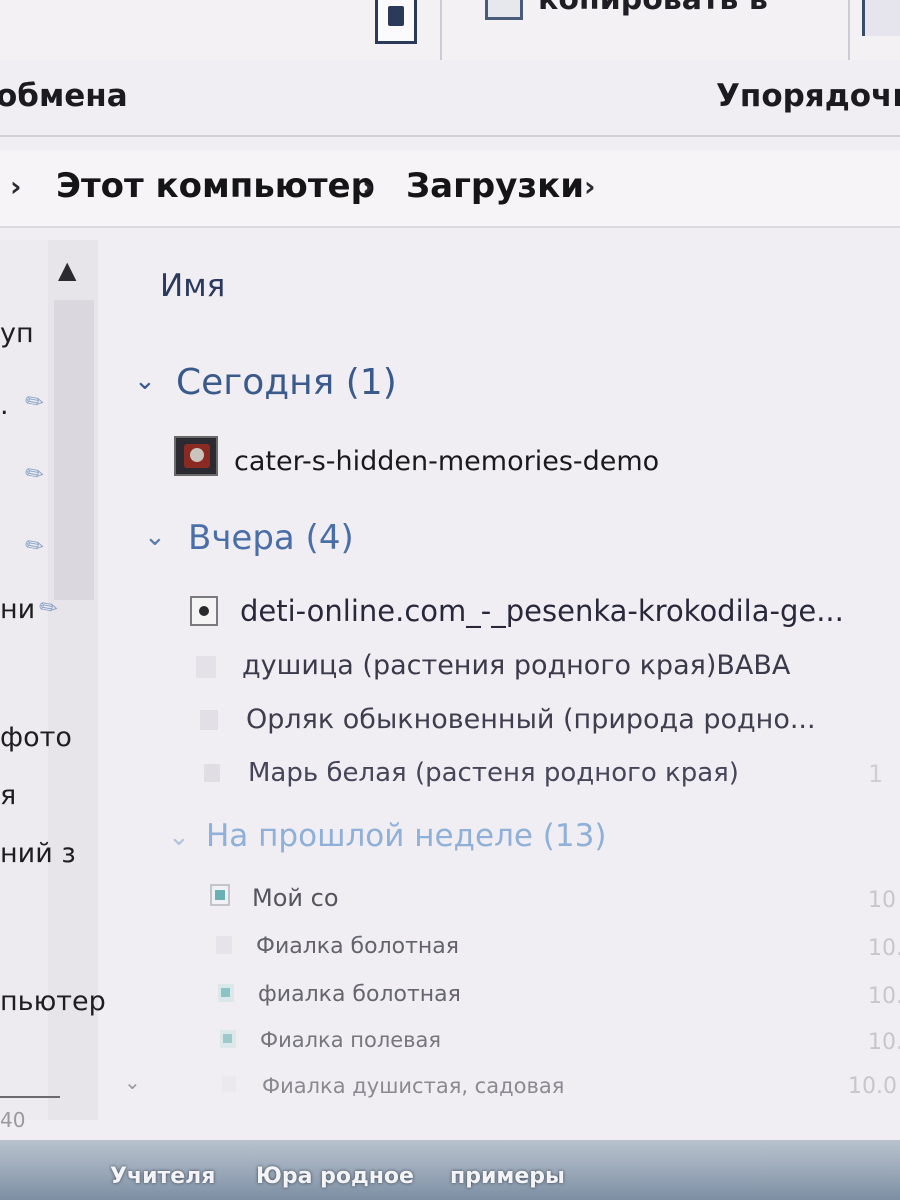 This screenshot has height=1200, width=900. Describe the element at coordinates (13, 1120) in the screenshot. I see `nav-bottom-text: 40` at that location.